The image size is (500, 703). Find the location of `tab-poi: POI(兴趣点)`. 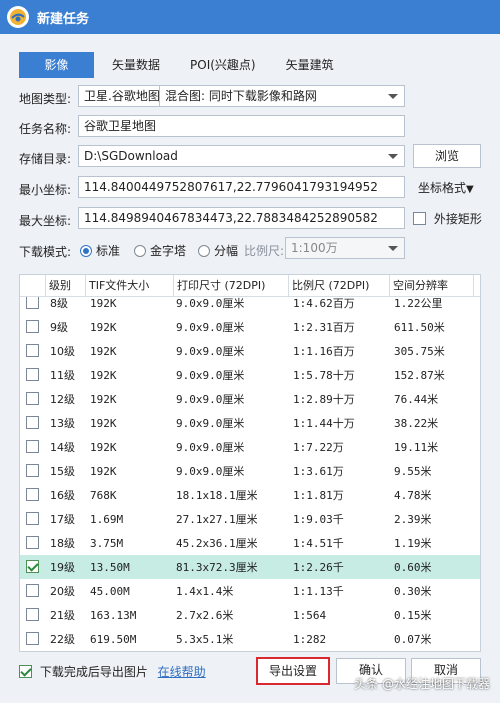

tab-poi: POI(兴趣点) is located at coordinates (223, 65).